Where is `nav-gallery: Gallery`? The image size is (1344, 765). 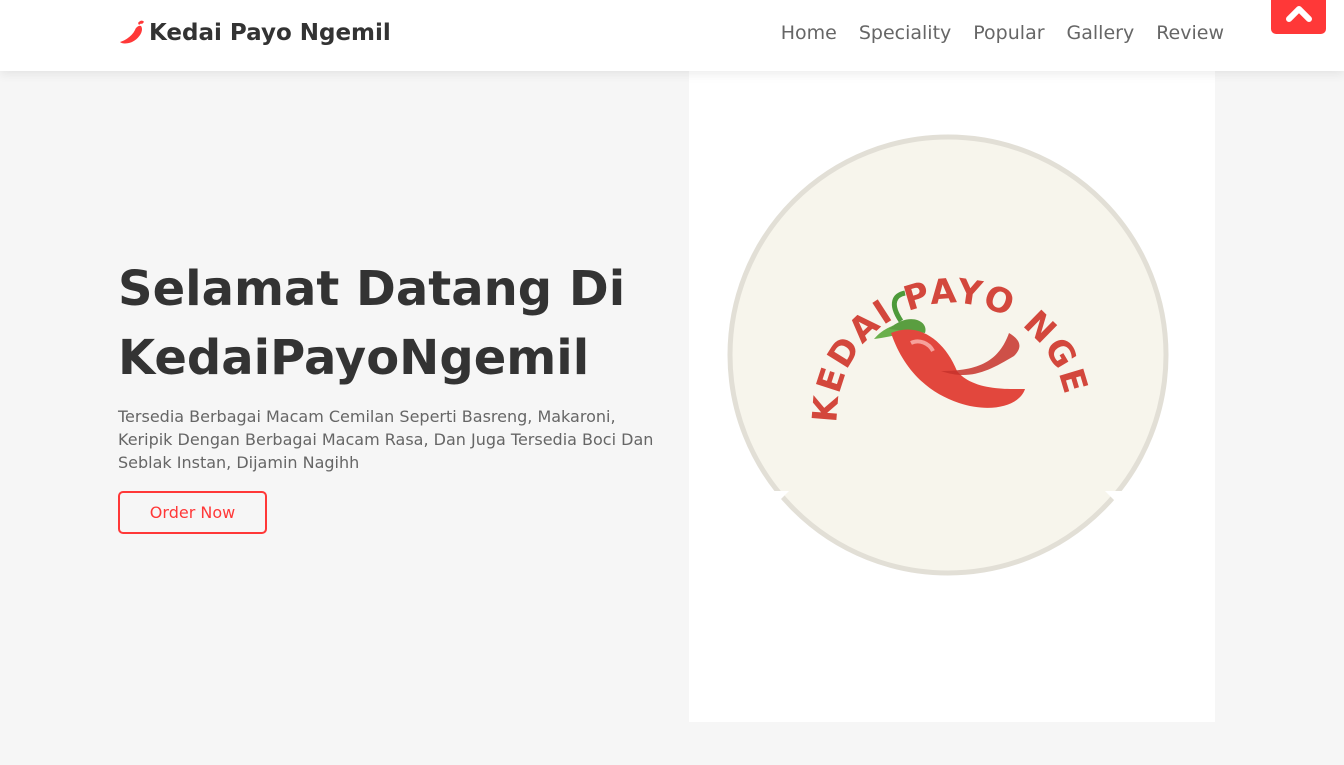 nav-gallery: Gallery is located at coordinates (1101, 33).